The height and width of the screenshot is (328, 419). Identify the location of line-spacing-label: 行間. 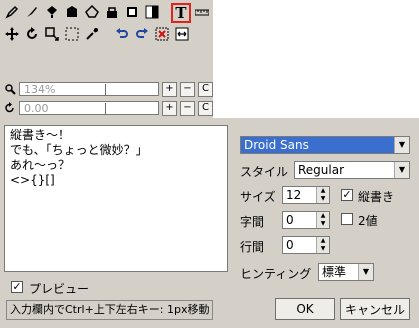
(252, 247).